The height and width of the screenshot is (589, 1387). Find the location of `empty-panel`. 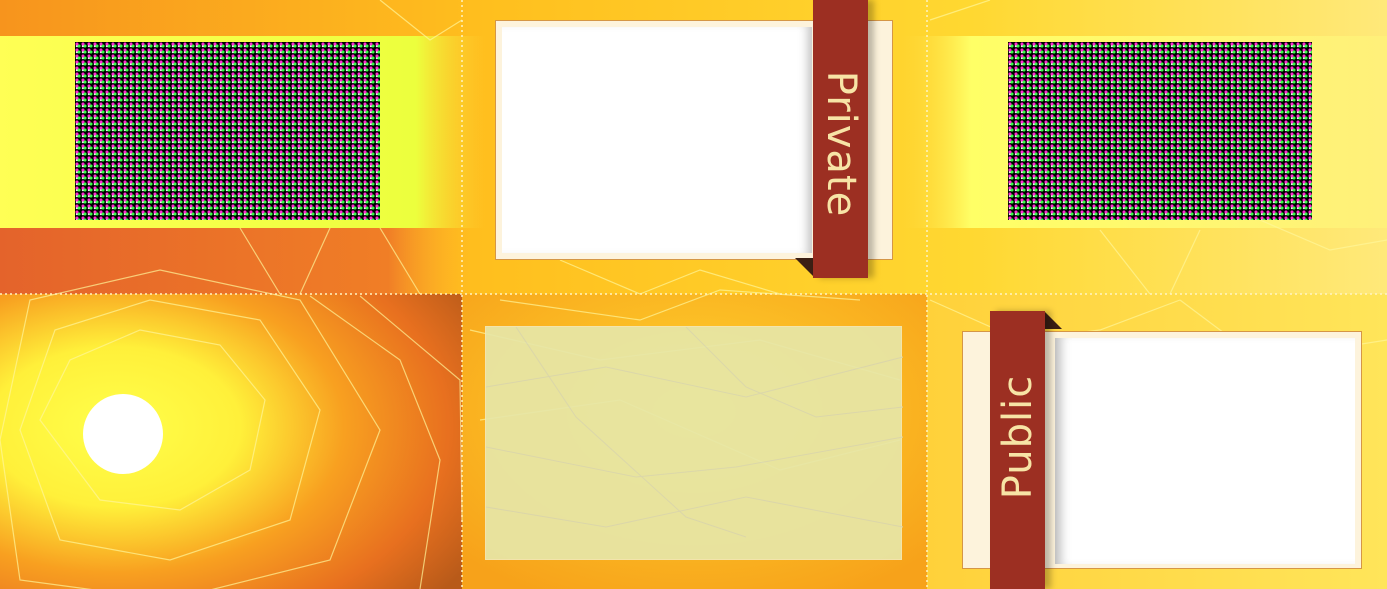

empty-panel is located at coordinates (694, 443).